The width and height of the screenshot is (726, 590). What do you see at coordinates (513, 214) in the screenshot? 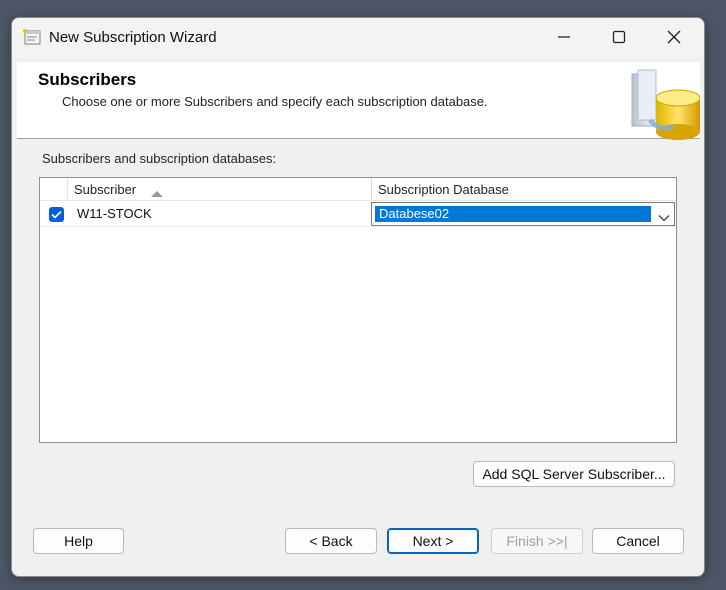
I see `selected-database: Databese02` at bounding box center [513, 214].